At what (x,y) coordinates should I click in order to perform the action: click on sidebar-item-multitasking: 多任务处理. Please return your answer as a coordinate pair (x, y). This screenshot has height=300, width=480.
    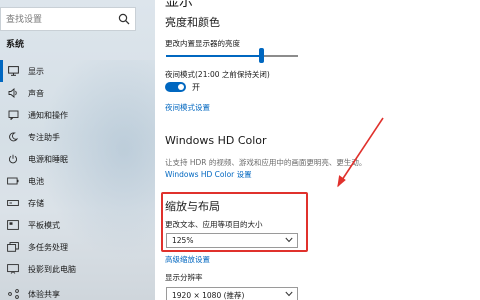
    Looking at the image, I should click on (77, 247).